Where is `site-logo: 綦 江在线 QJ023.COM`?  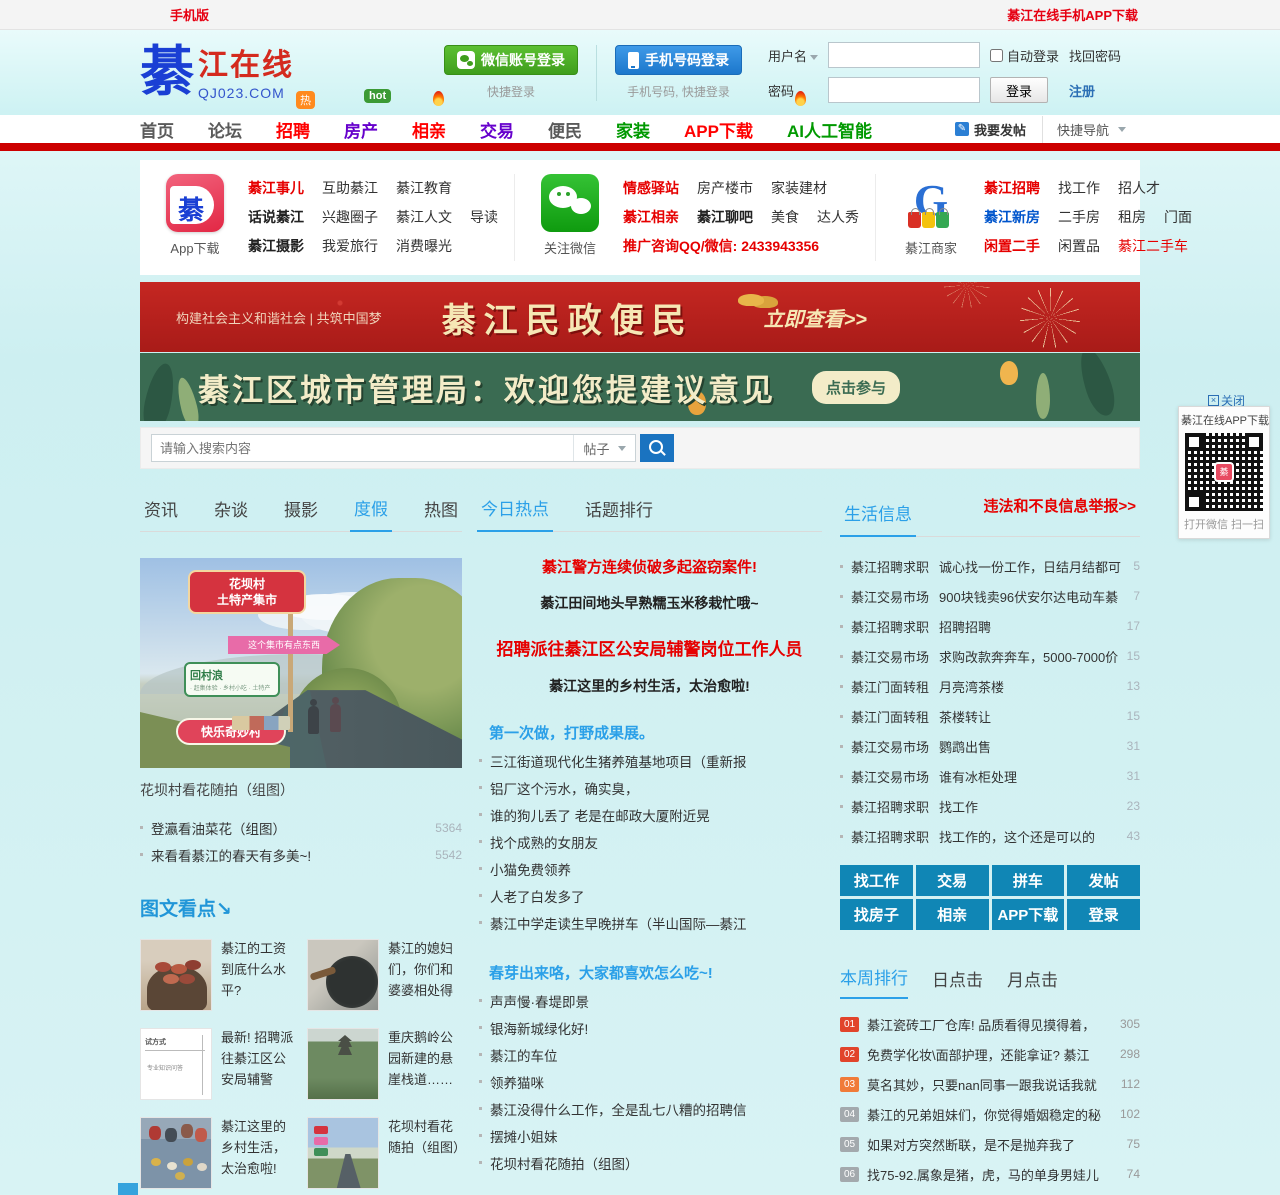
site-logo: 綦 江在线 QJ023.COM is located at coordinates (217, 73).